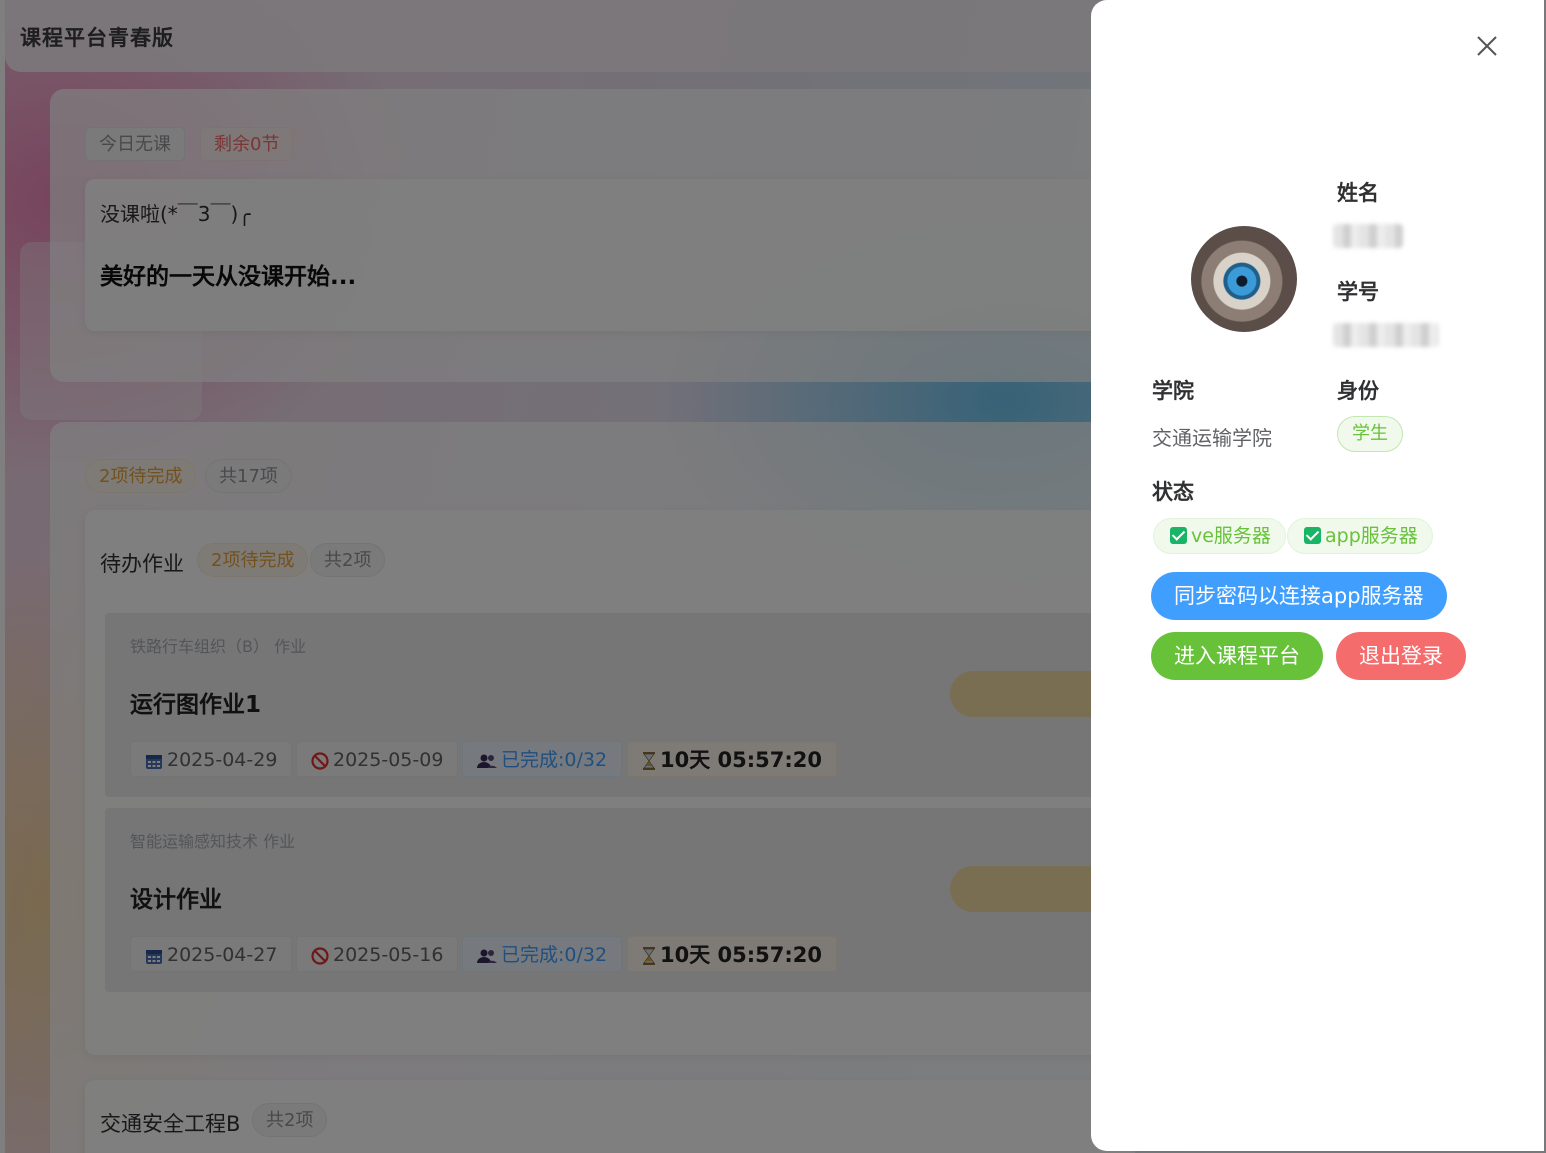  I want to click on course-group-title: 交通安全工程B, so click(170, 1124).